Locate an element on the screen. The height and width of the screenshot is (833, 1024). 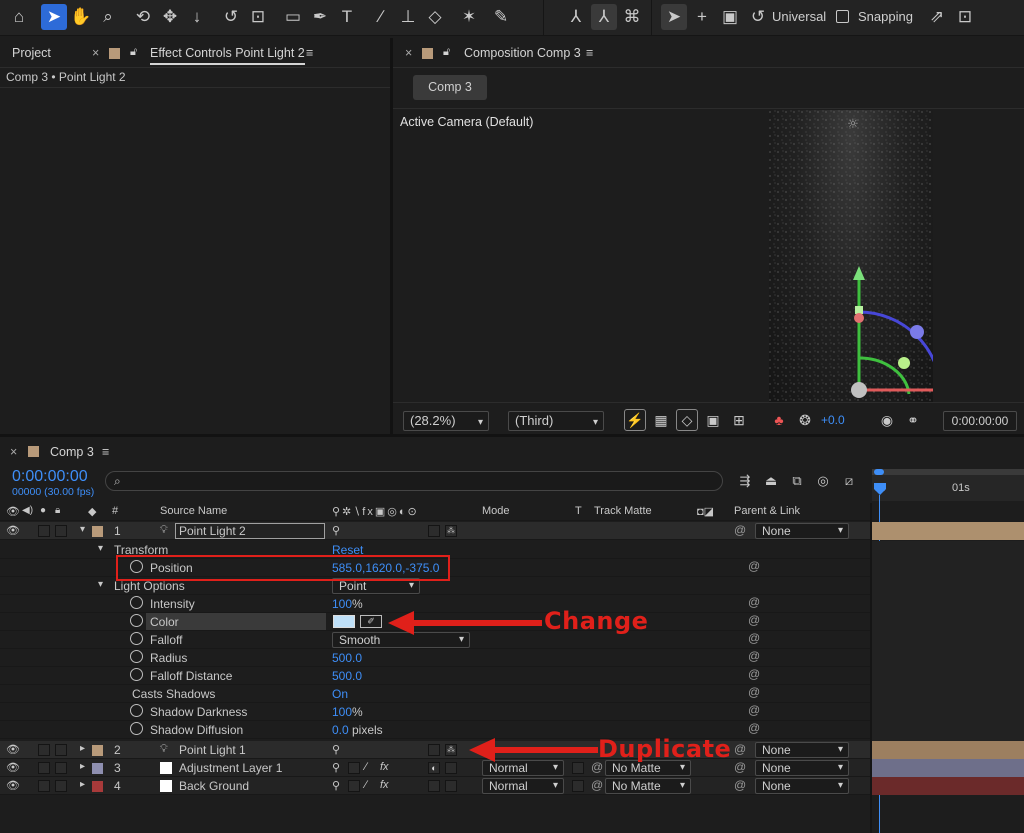
layer-name: Adjustment Layer 1 is located at coordinates (230, 768).